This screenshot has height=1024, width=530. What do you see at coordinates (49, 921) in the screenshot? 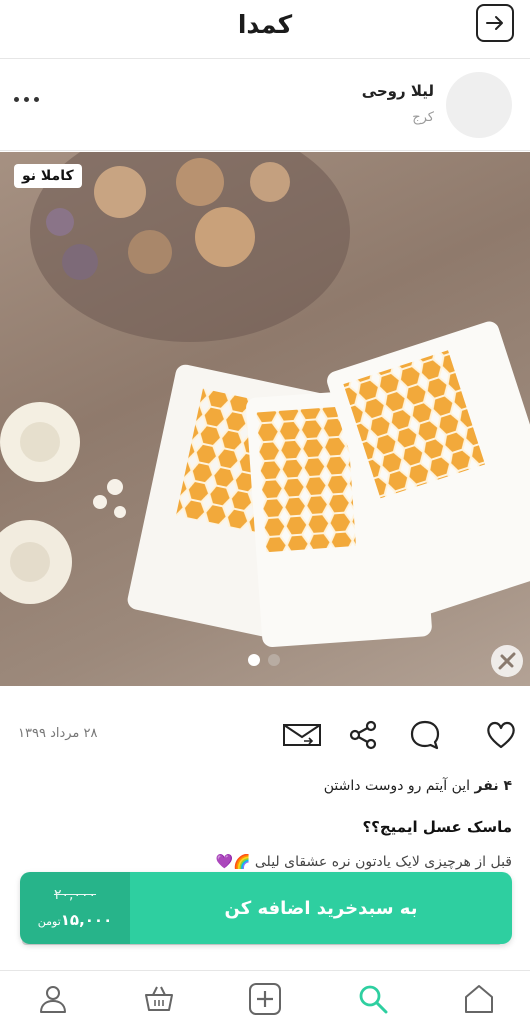
I see `currency-label: تومن` at bounding box center [49, 921].